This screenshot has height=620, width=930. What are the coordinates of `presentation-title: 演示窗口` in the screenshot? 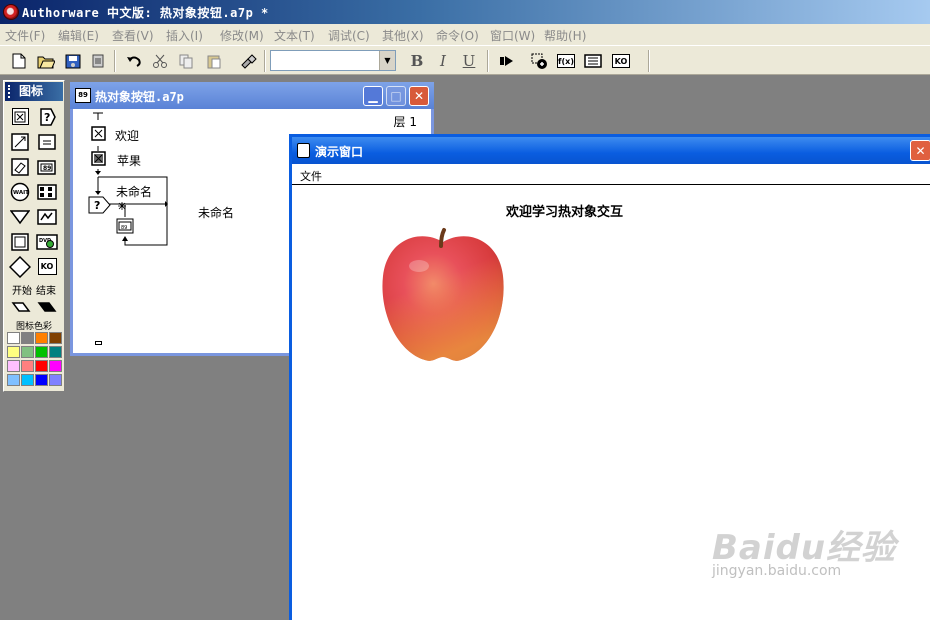 It's located at (339, 152).